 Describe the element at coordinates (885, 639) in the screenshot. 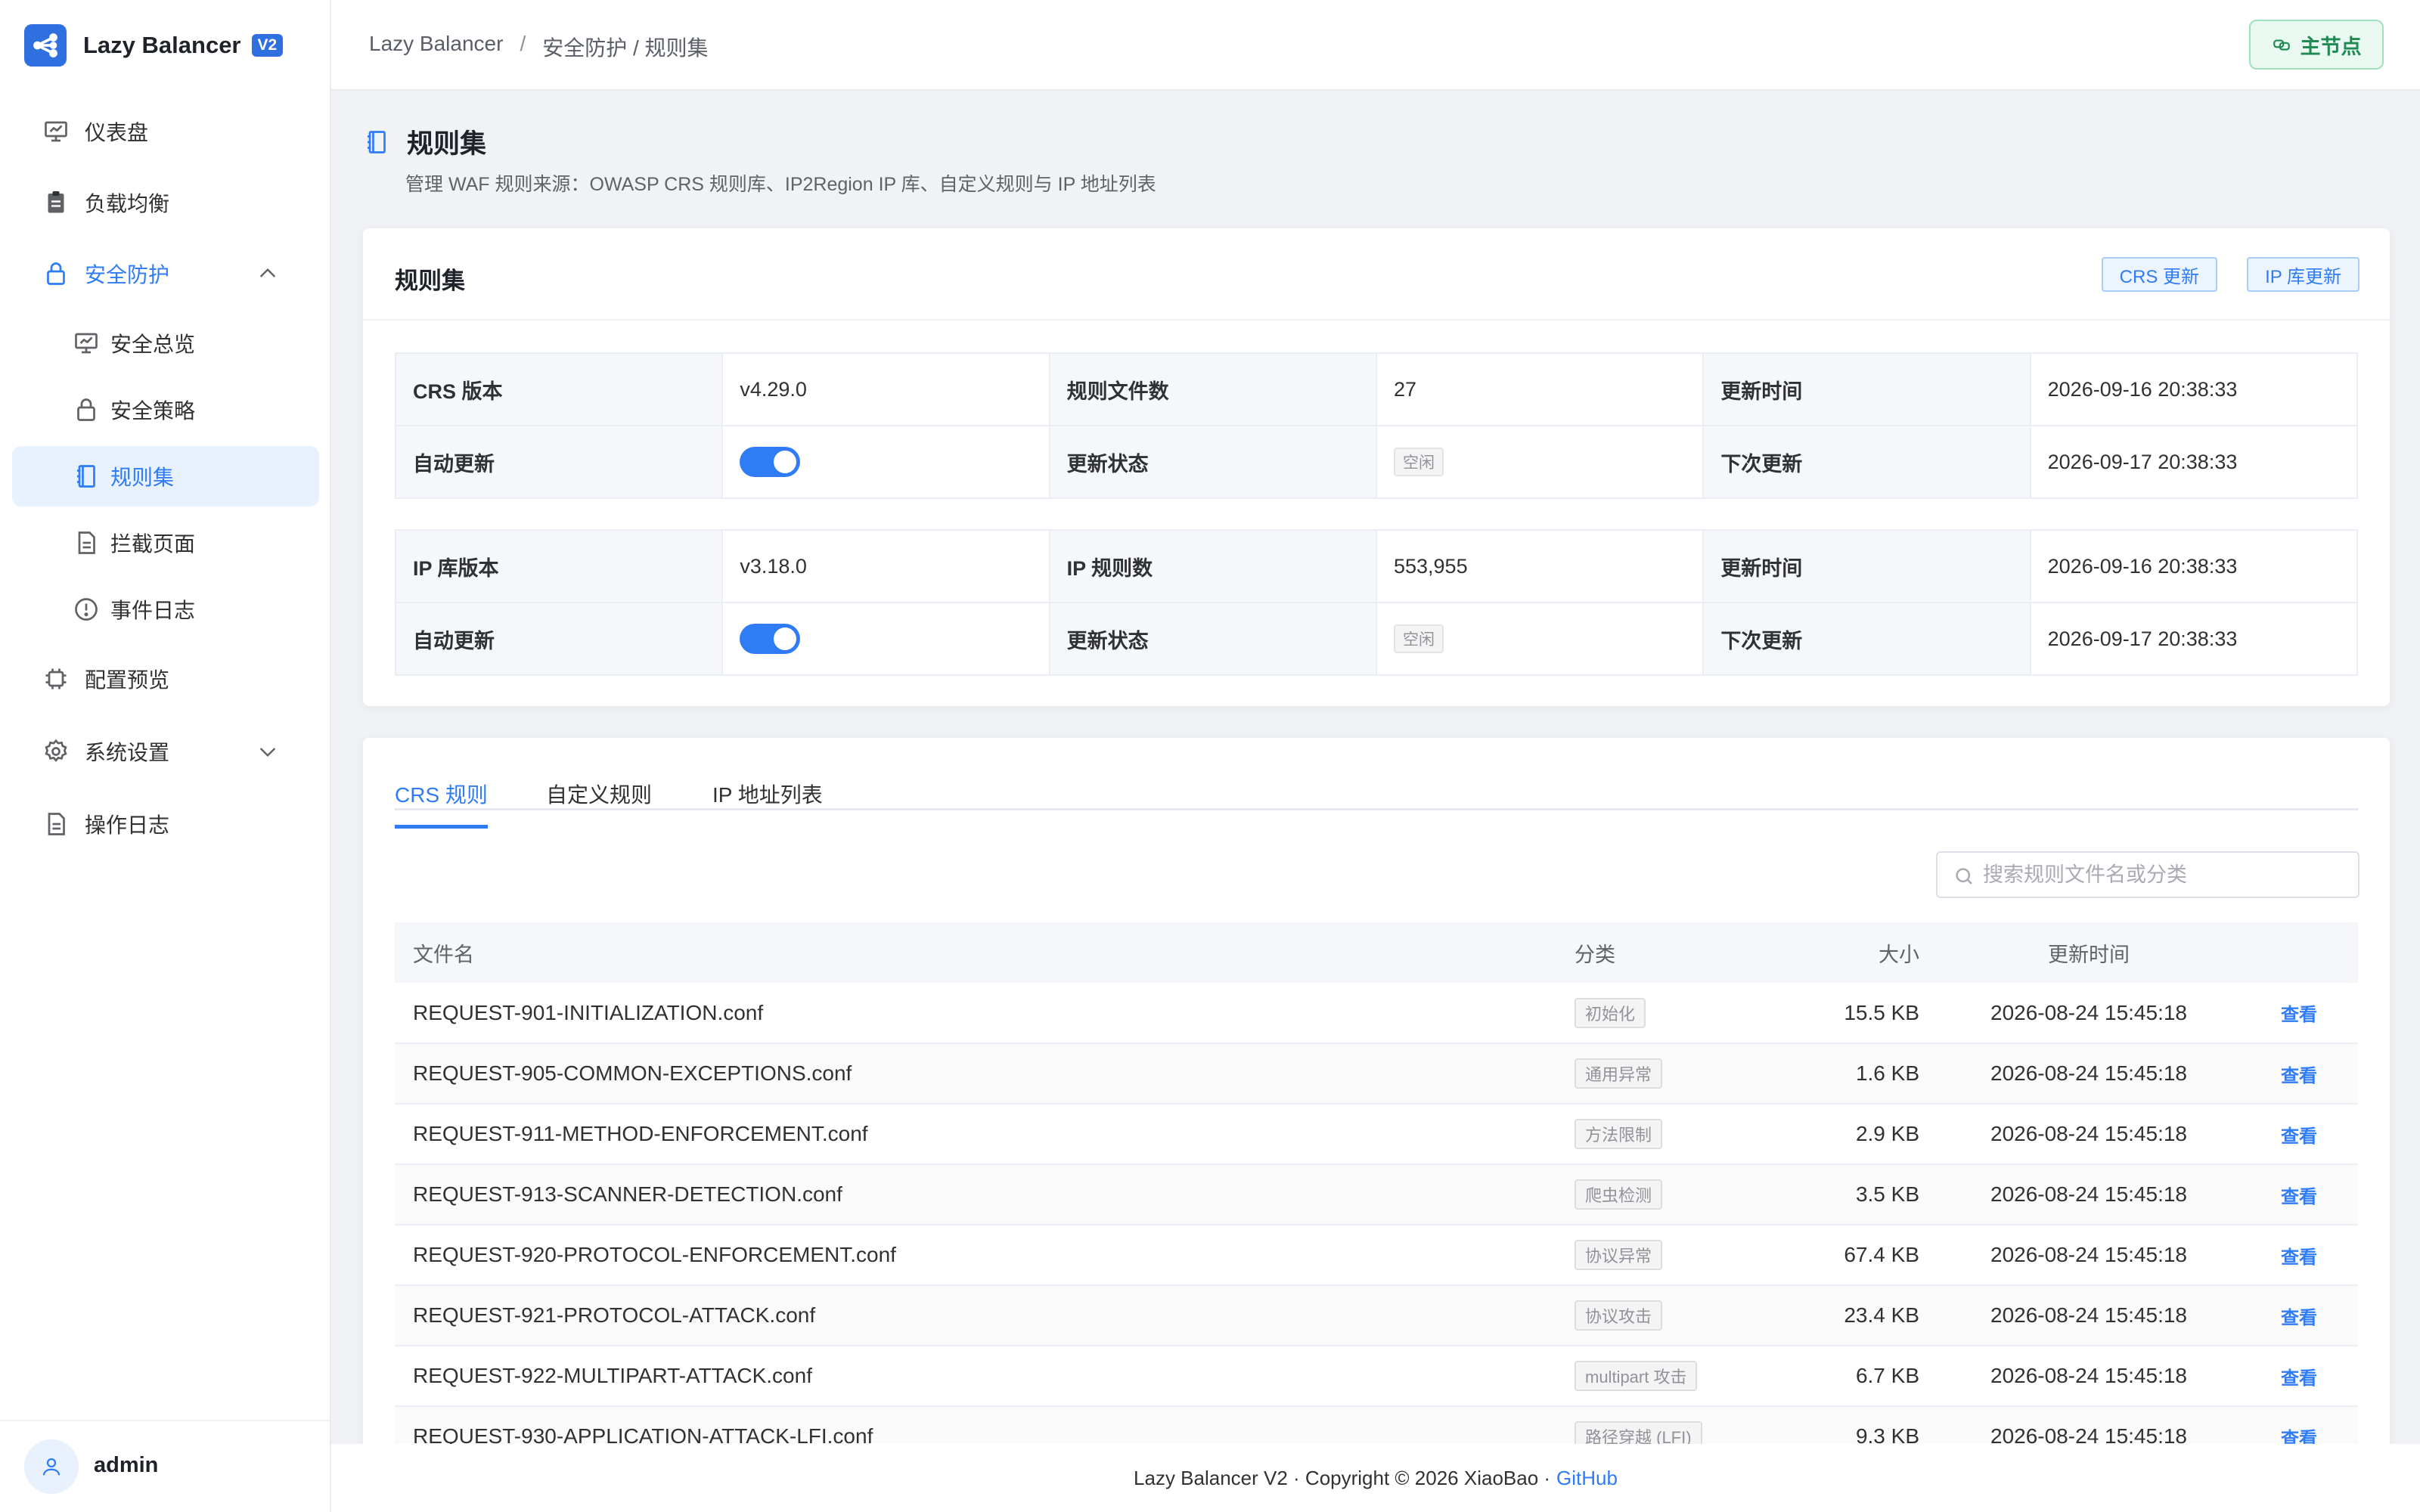

I see `ip-auto-update-cell` at that location.